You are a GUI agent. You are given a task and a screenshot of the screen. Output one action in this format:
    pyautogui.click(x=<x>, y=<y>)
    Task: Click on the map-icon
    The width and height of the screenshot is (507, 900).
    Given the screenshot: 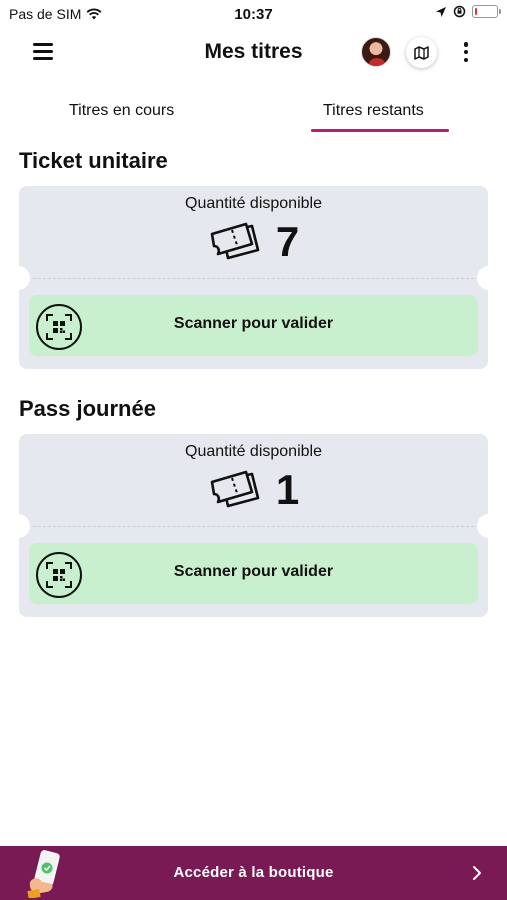 What is the action you would take?
    pyautogui.click(x=421, y=52)
    